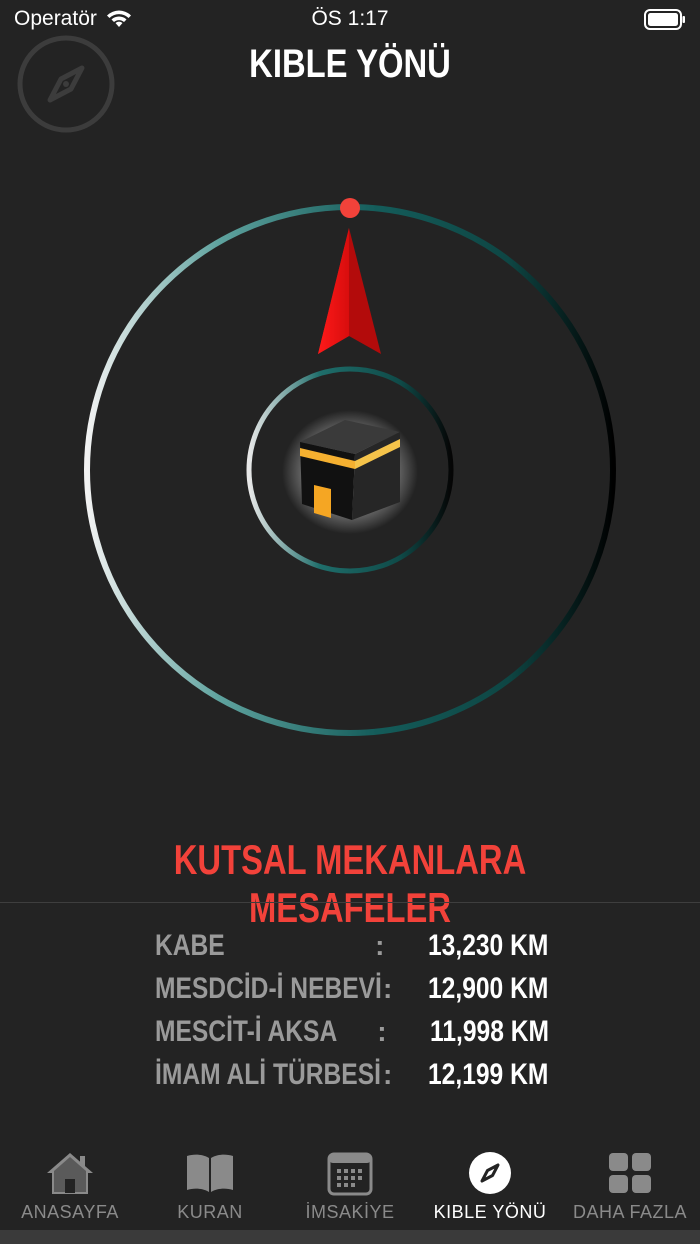 The width and height of the screenshot is (700, 1244). I want to click on tab-imsakiye: İMSAKİYE, so click(350, 1192).